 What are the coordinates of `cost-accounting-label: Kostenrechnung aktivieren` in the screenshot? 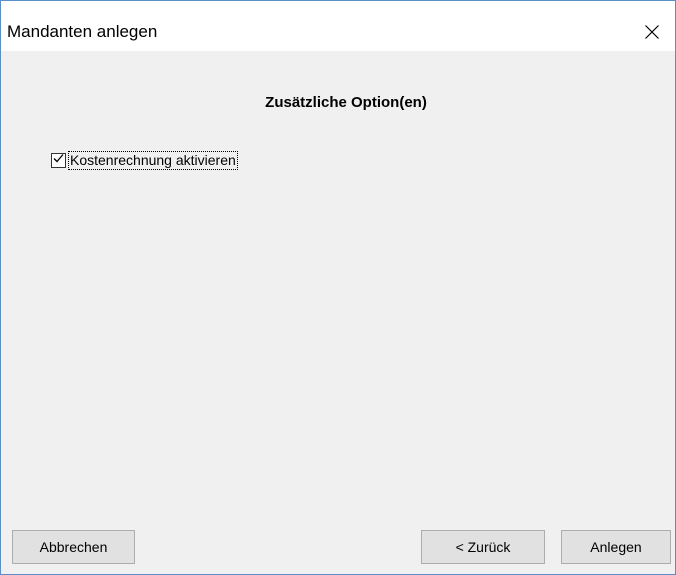 It's located at (153, 160).